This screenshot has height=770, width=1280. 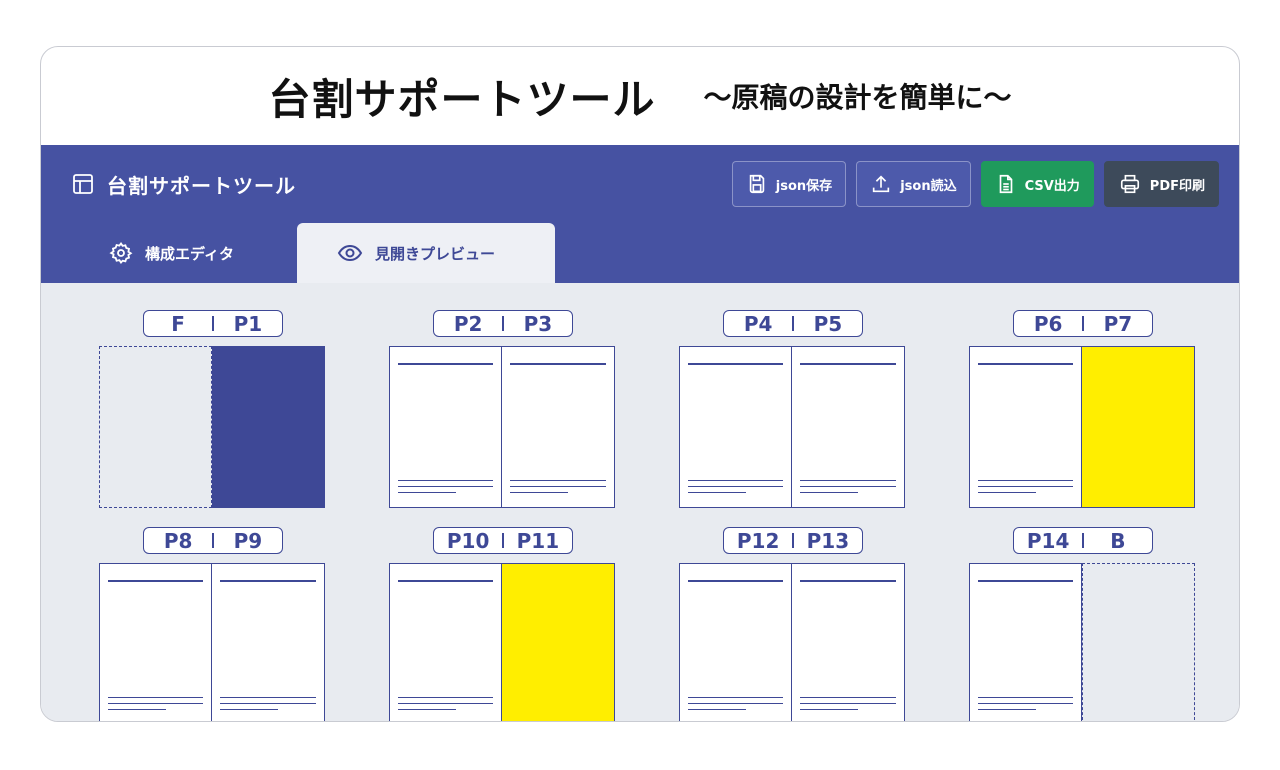 What do you see at coordinates (201, 185) in the screenshot?
I see `brand-name: 台割サポートツール` at bounding box center [201, 185].